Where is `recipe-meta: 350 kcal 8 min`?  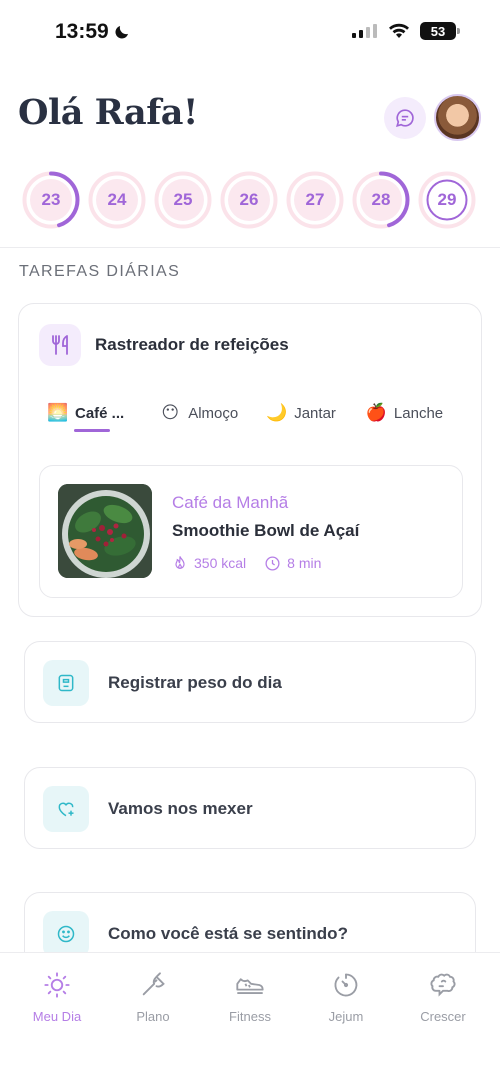
recipe-meta: 350 kcal 8 min is located at coordinates (246, 563).